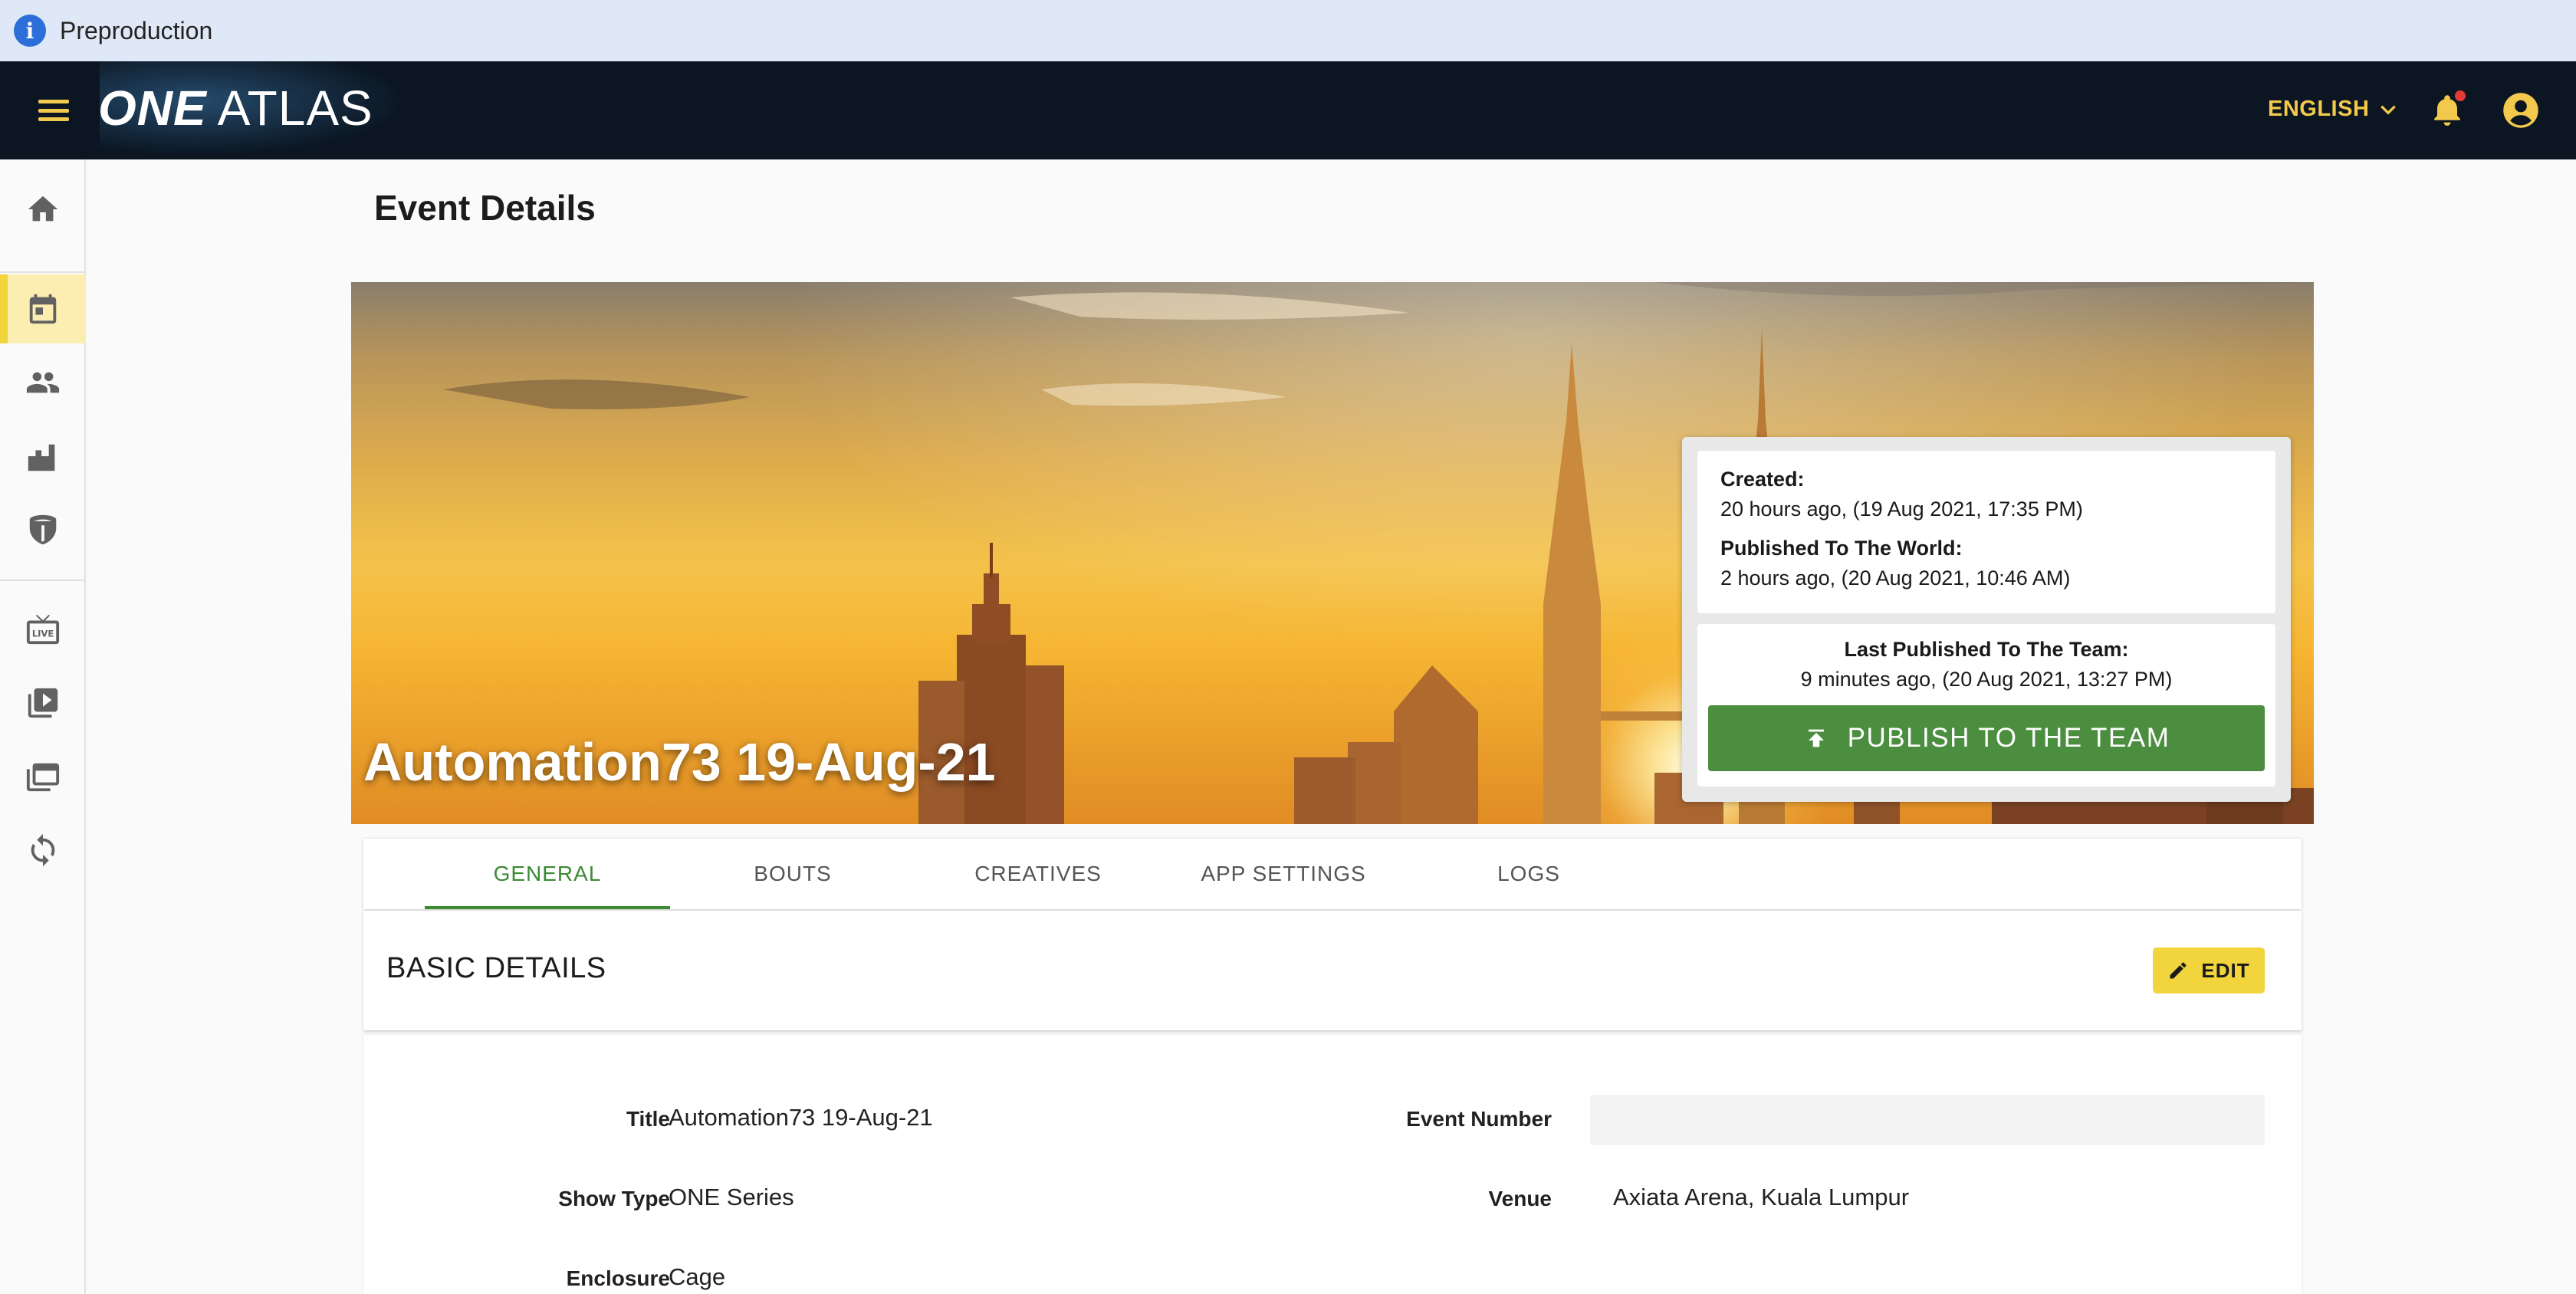  What do you see at coordinates (485, 208) in the screenshot?
I see `page-title: Event Details` at bounding box center [485, 208].